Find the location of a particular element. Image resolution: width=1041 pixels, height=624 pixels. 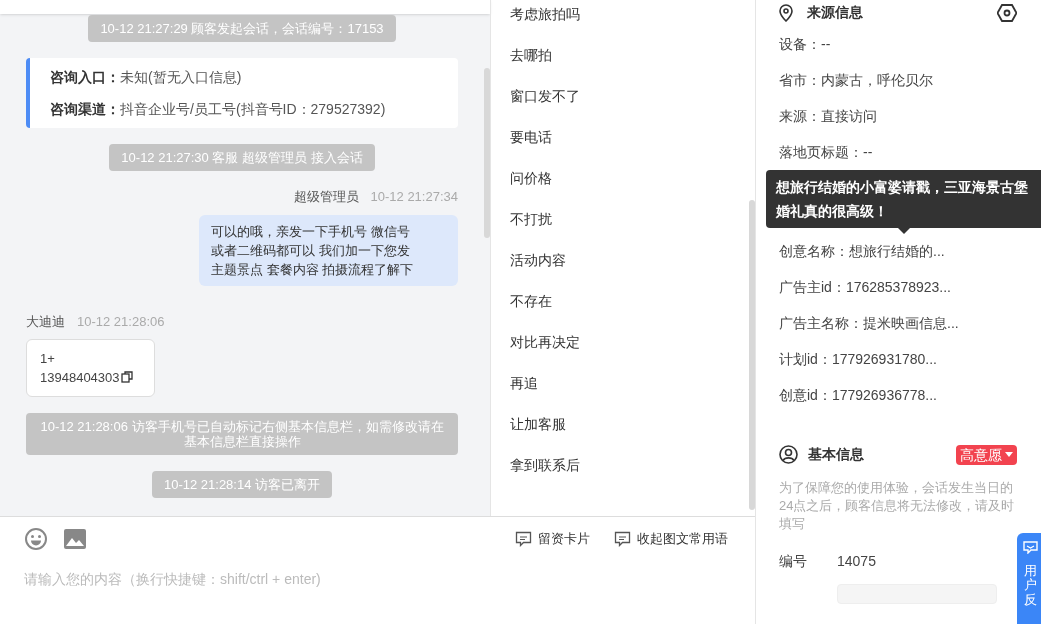

caret-icon is located at coordinates (1009, 454).